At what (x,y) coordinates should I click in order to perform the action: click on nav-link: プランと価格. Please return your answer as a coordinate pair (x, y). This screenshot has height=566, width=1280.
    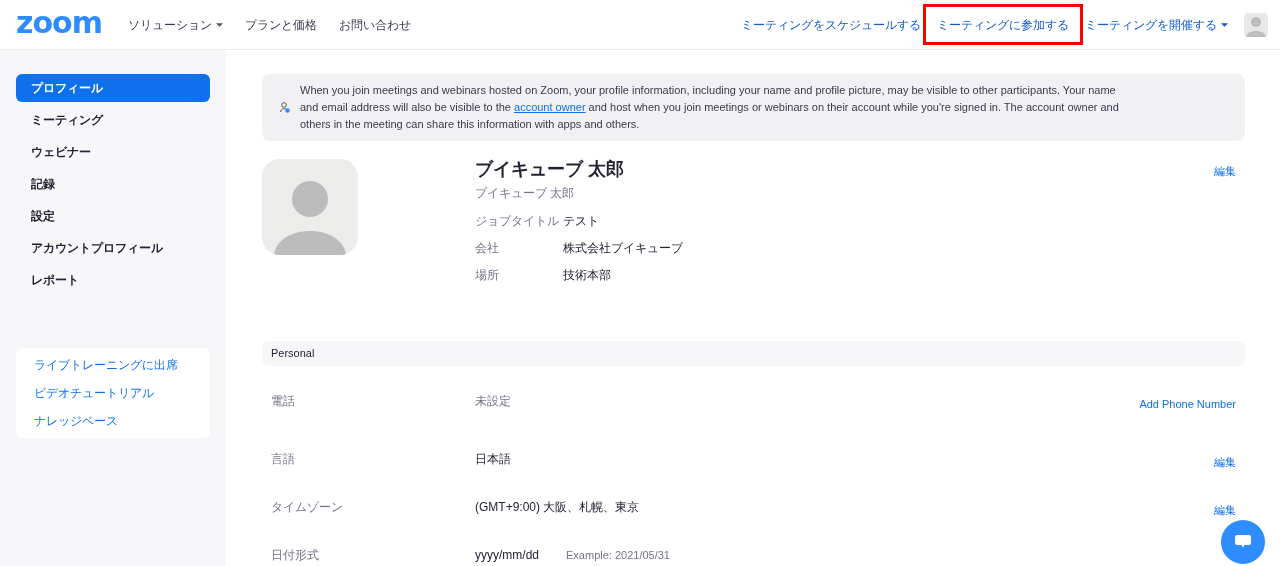
    Looking at the image, I should click on (280, 24).